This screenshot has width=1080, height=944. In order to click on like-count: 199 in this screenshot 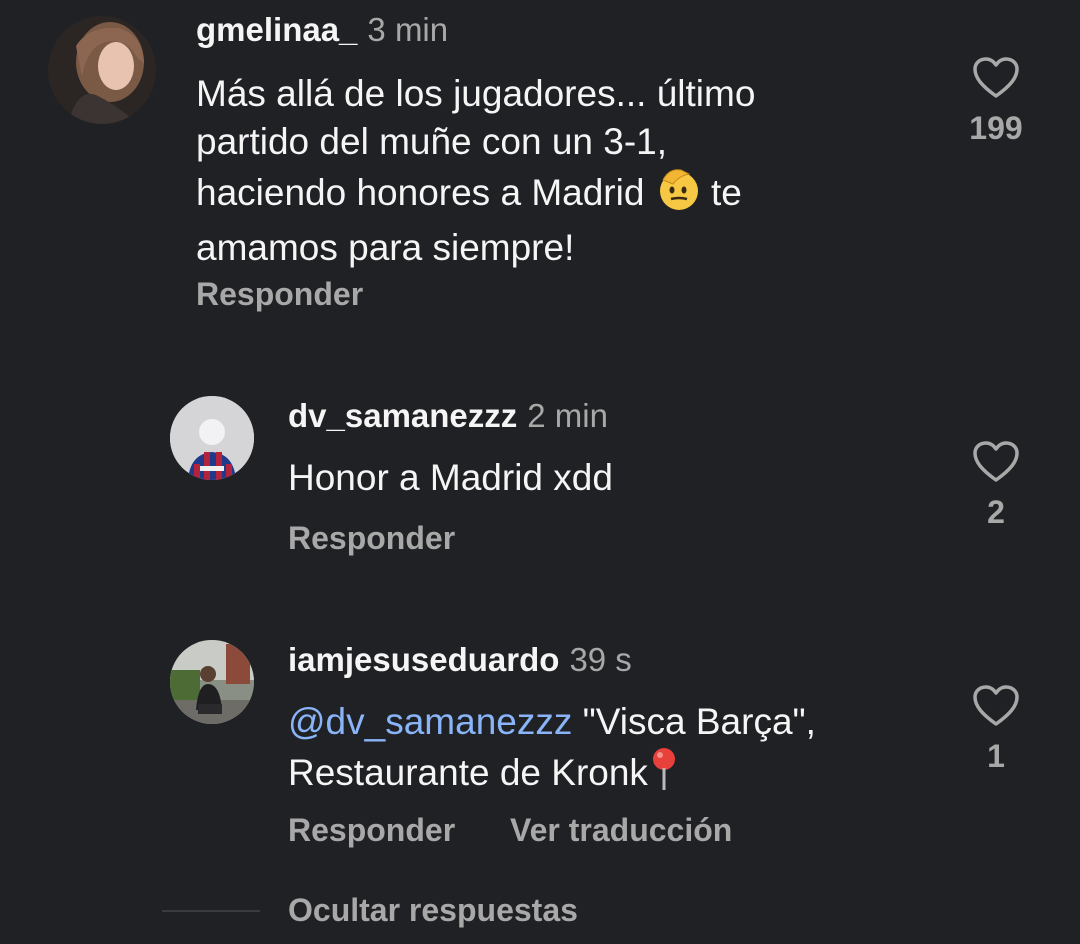, I will do `click(996, 128)`.